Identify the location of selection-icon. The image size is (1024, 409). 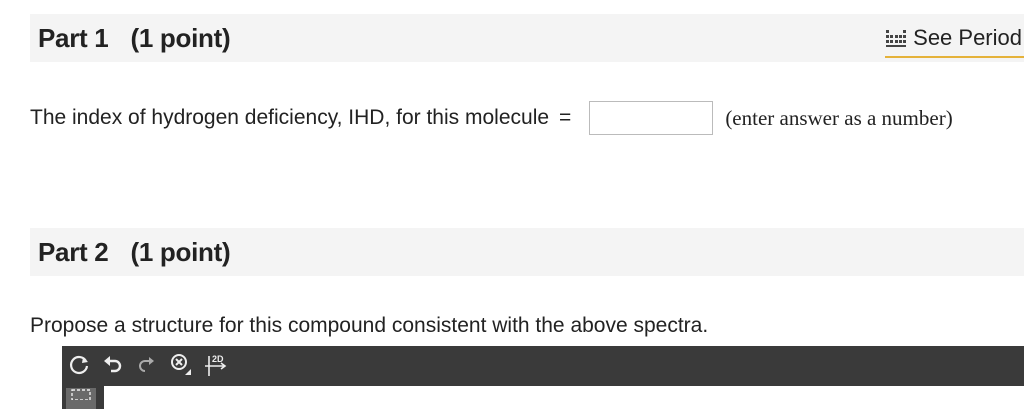
(81, 394).